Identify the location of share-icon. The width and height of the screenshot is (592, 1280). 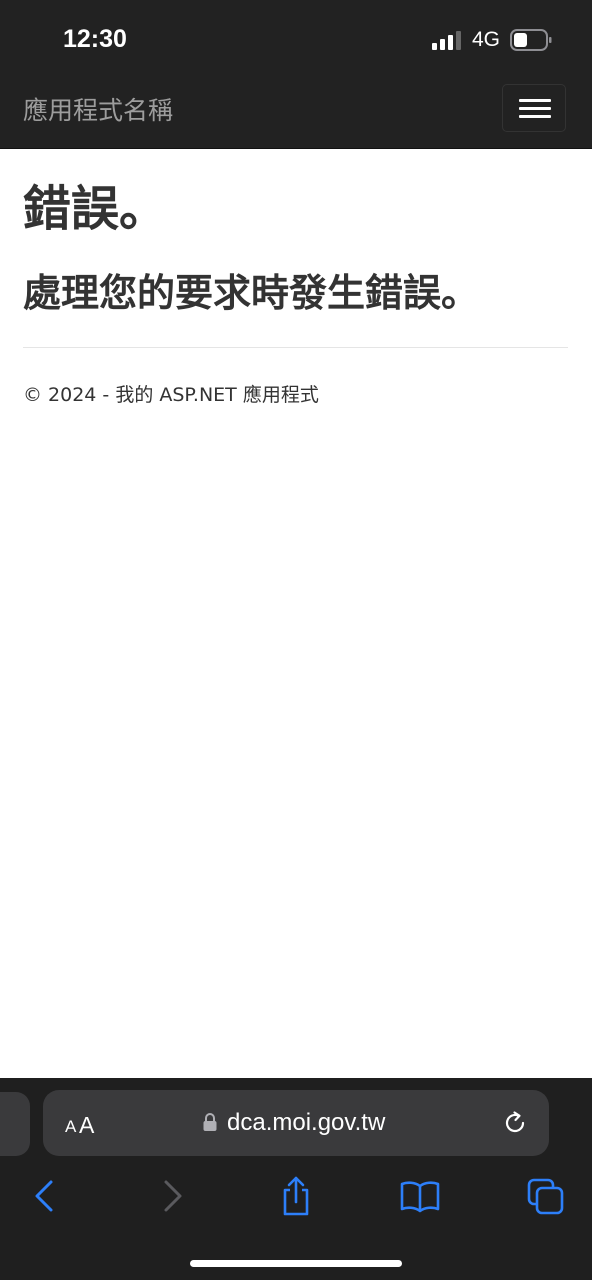
(296, 1196).